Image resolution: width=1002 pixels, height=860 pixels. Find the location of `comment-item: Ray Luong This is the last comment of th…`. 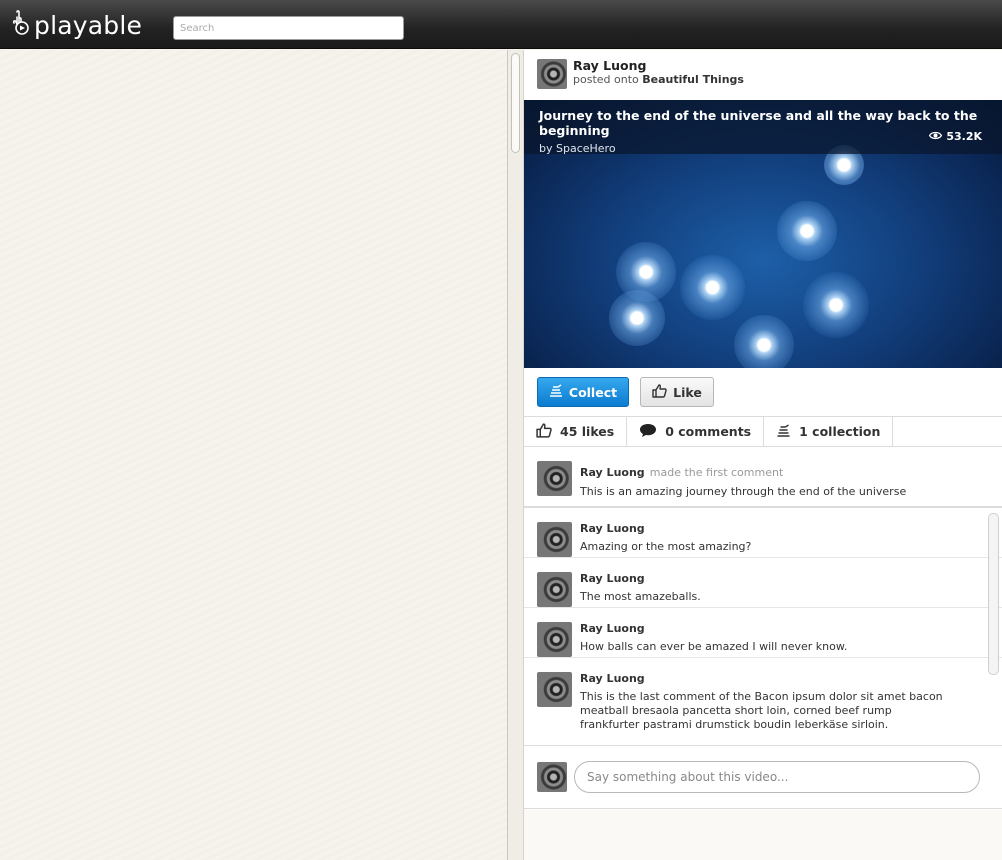

comment-item: Ray Luong This is the last comment of th… is located at coordinates (763, 699).